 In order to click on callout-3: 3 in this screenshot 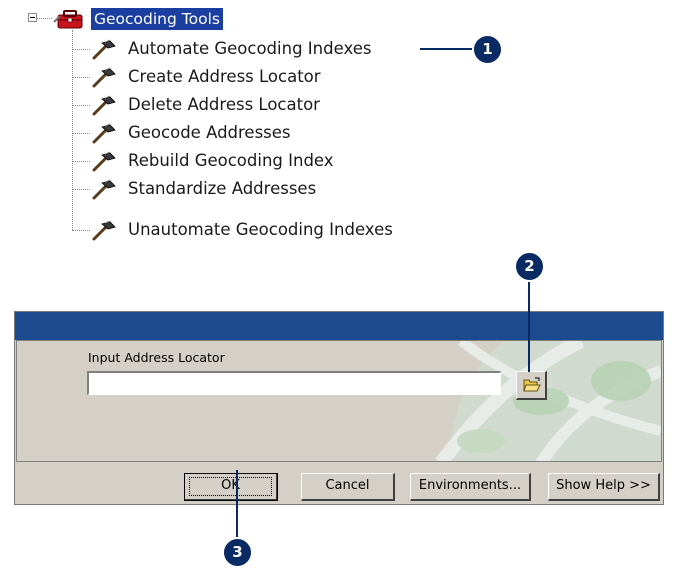, I will do `click(237, 552)`.